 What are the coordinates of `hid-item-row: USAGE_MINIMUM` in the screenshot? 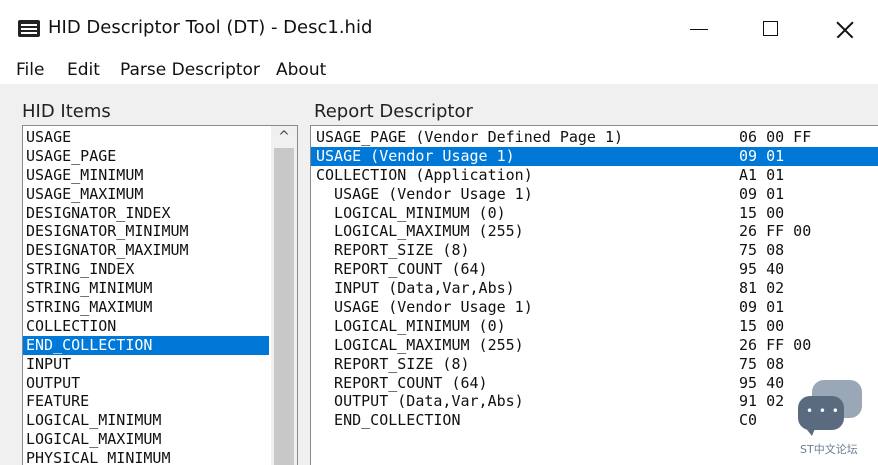 It's located at (146, 175).